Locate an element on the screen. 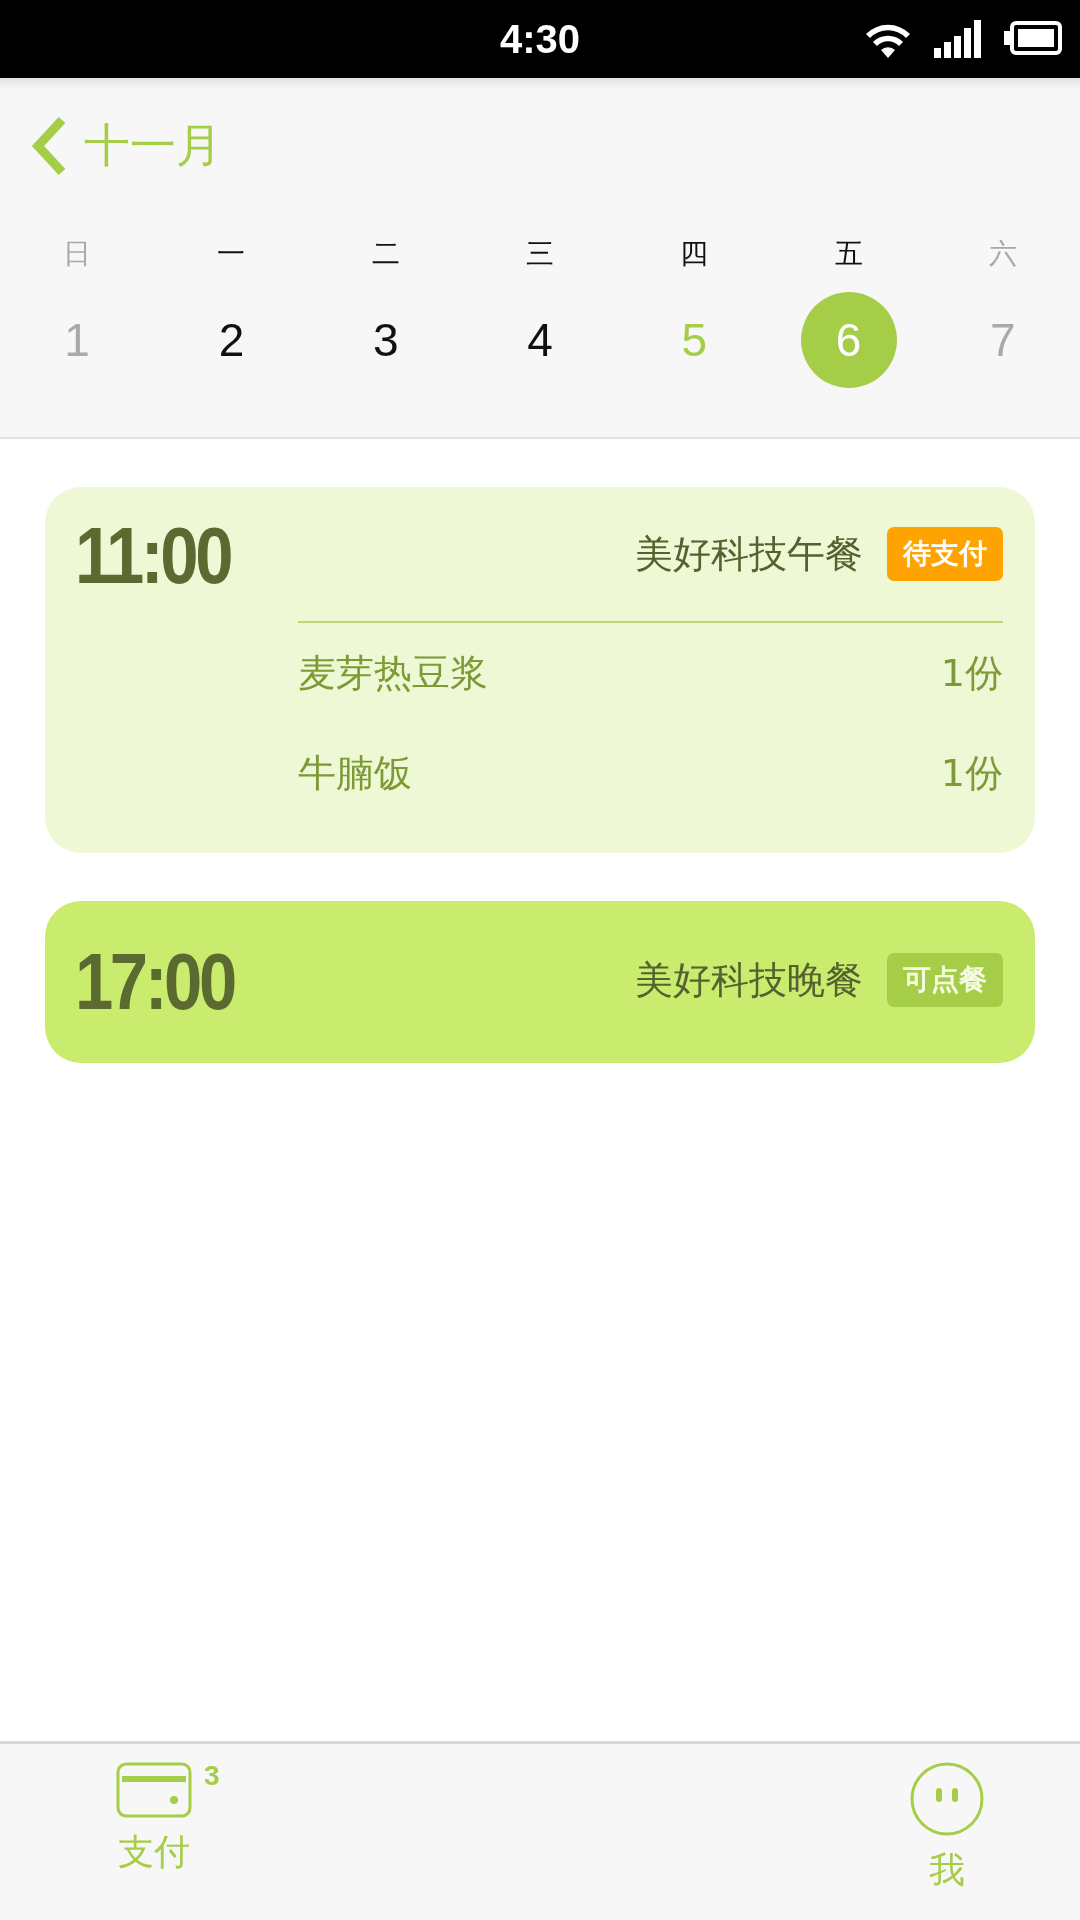  meal-name: 美好科技晚餐 is located at coordinates (749, 980).